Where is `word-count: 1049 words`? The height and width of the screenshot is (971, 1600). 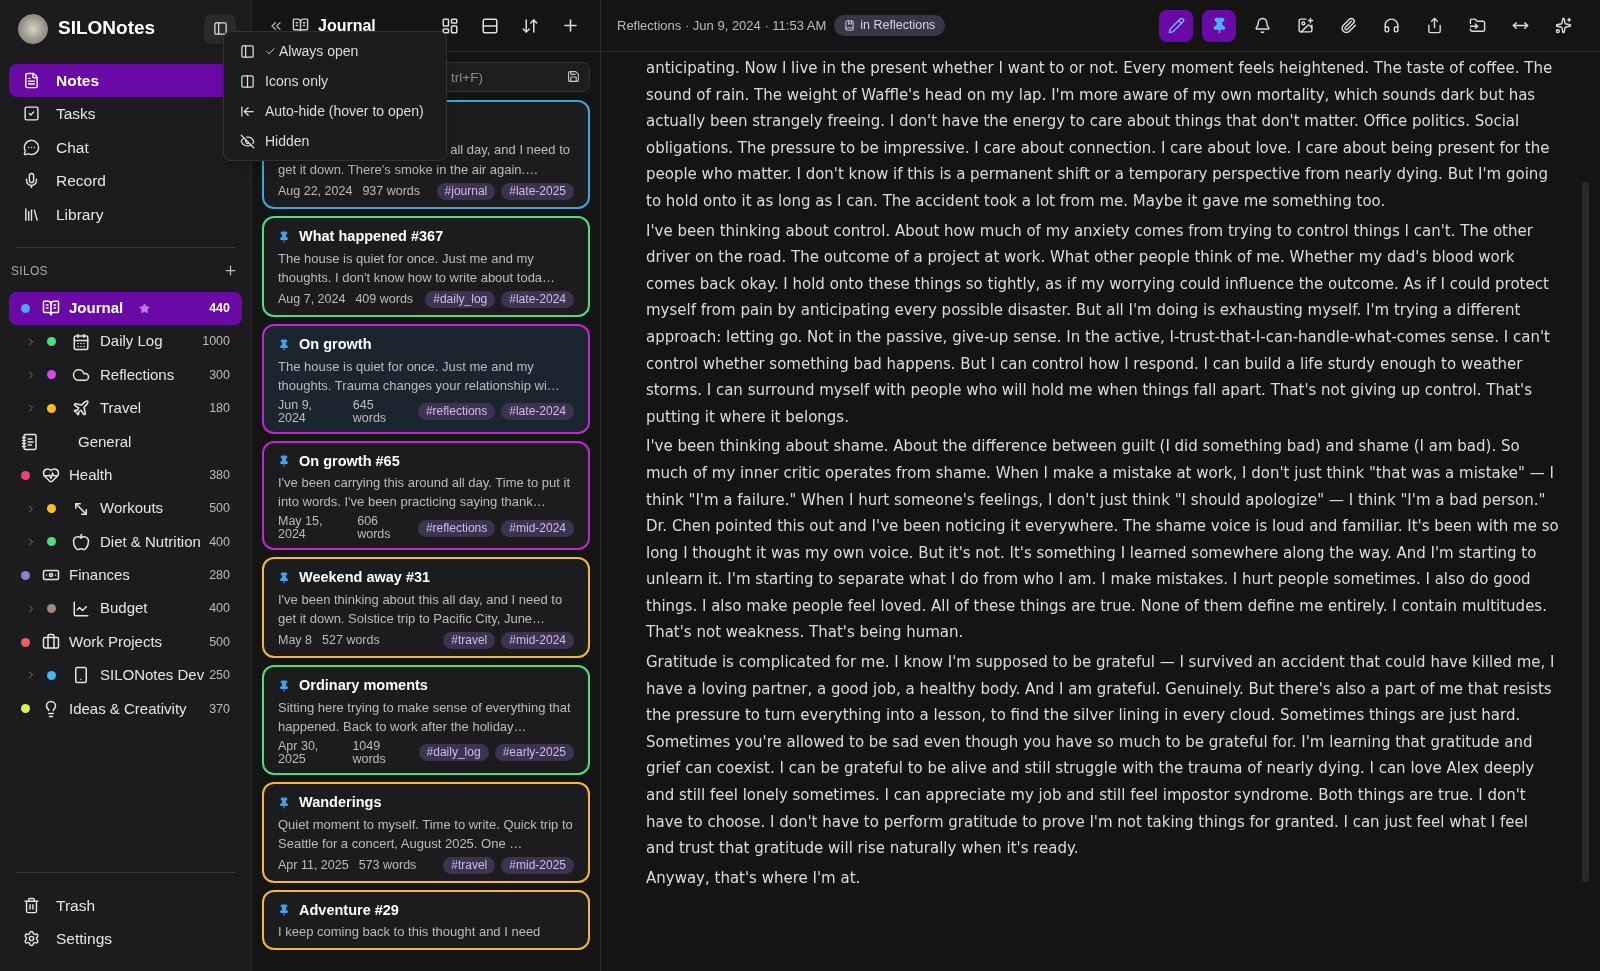
word-count: 1049 words is located at coordinates (369, 752).